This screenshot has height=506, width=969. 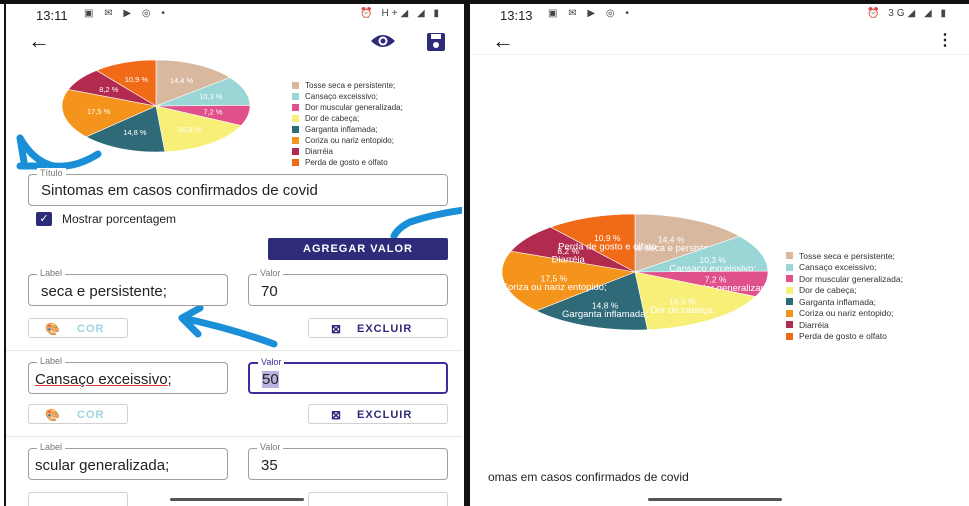 What do you see at coordinates (719, 54) in the screenshot?
I see `app-bar-divider` at bounding box center [719, 54].